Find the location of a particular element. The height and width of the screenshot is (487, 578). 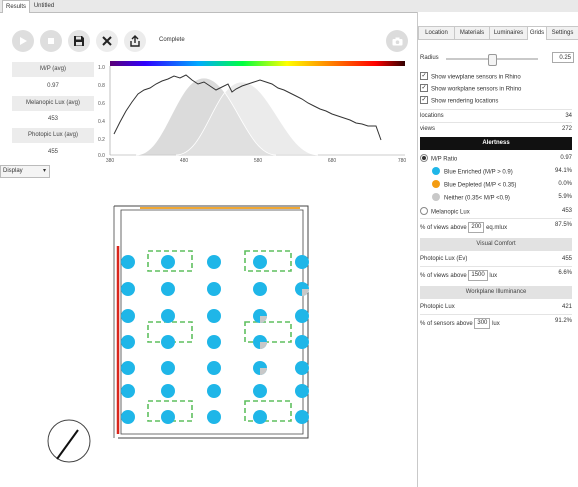

mp-ratio-label: M/P Ratio is located at coordinates (444, 159).